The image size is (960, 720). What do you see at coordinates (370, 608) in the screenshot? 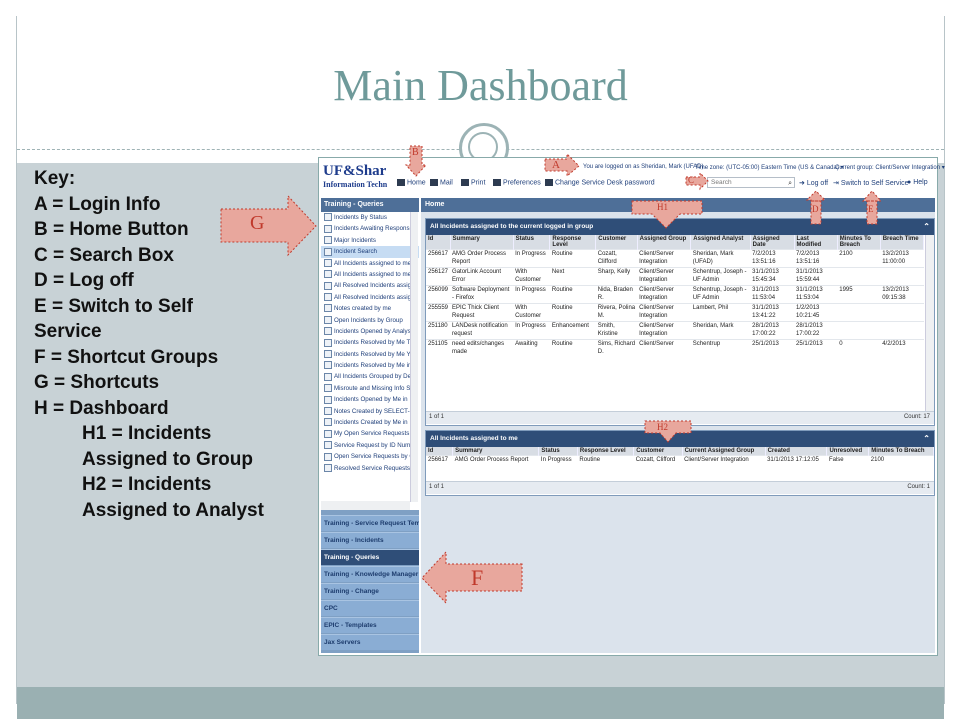
I see `shortcut-group: CPC` at bounding box center [370, 608].